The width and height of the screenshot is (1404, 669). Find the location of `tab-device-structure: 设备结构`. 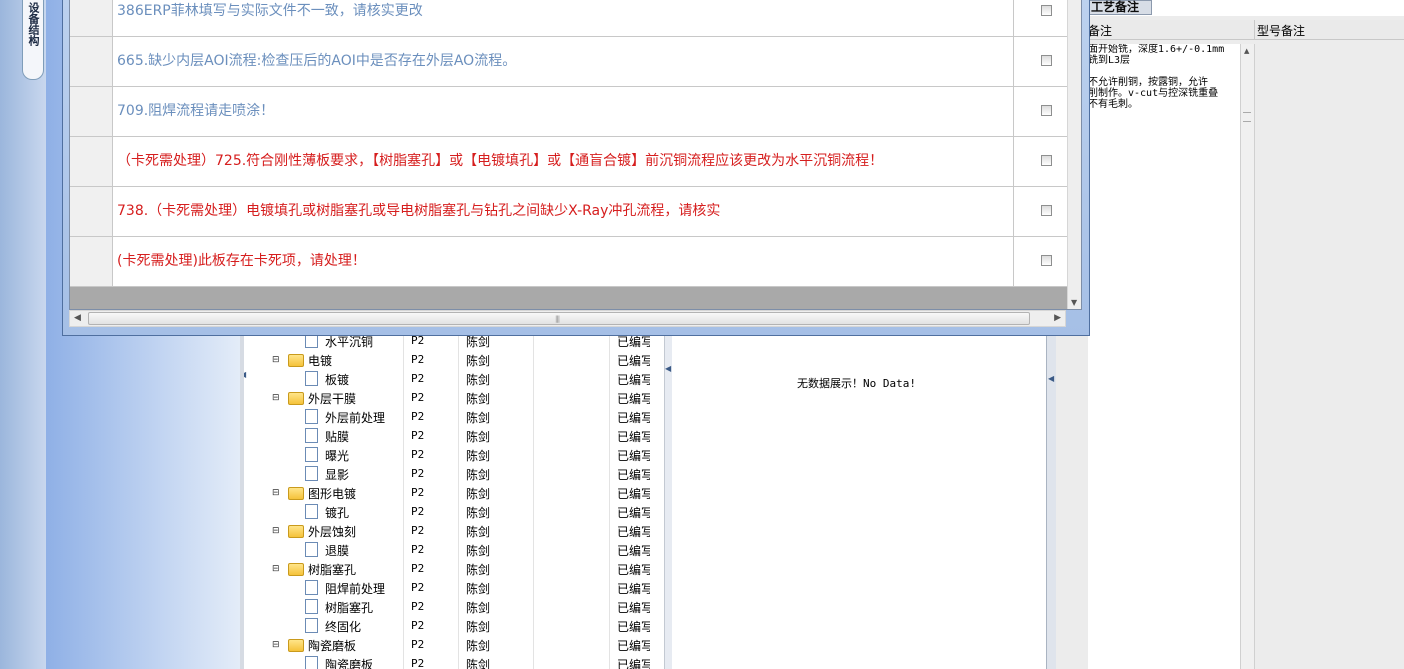

tab-device-structure: 设备结构 is located at coordinates (33, 40).